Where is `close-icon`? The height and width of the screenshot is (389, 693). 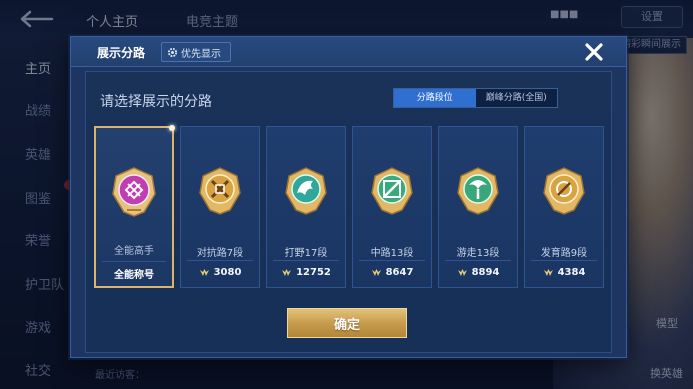
close-icon is located at coordinates (594, 52).